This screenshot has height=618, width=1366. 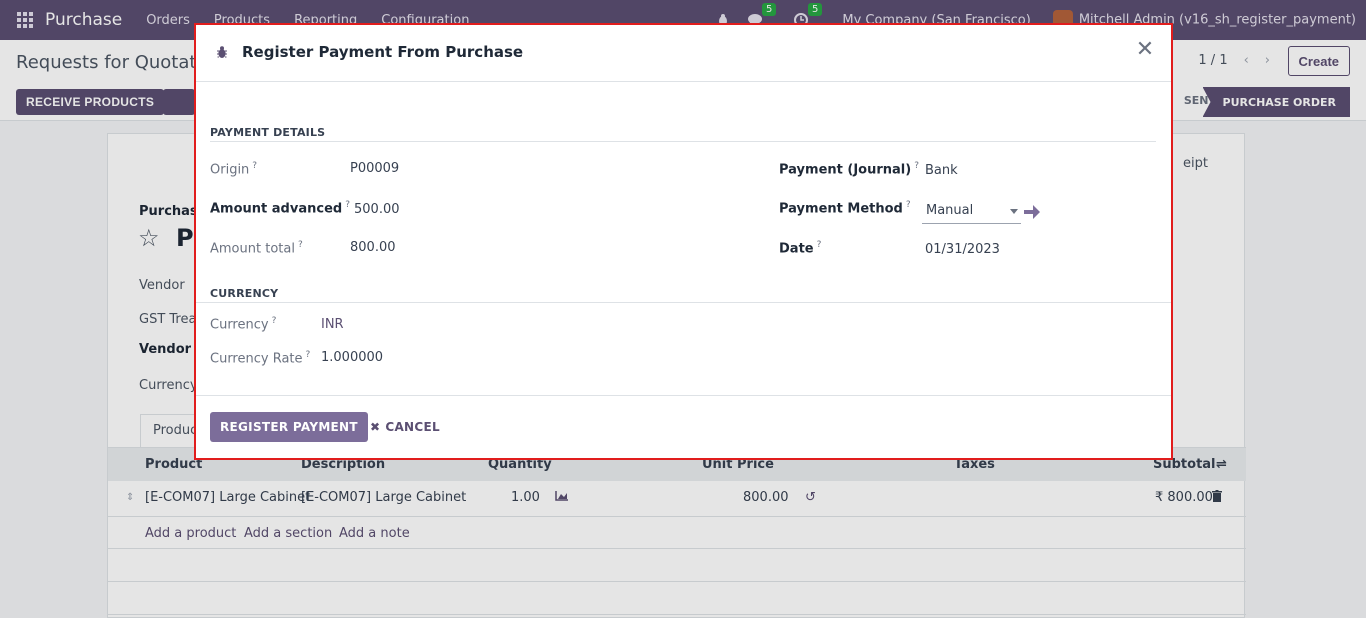 I want to click on payment-details-title: PAYMENT DETAILS, so click(x=268, y=132).